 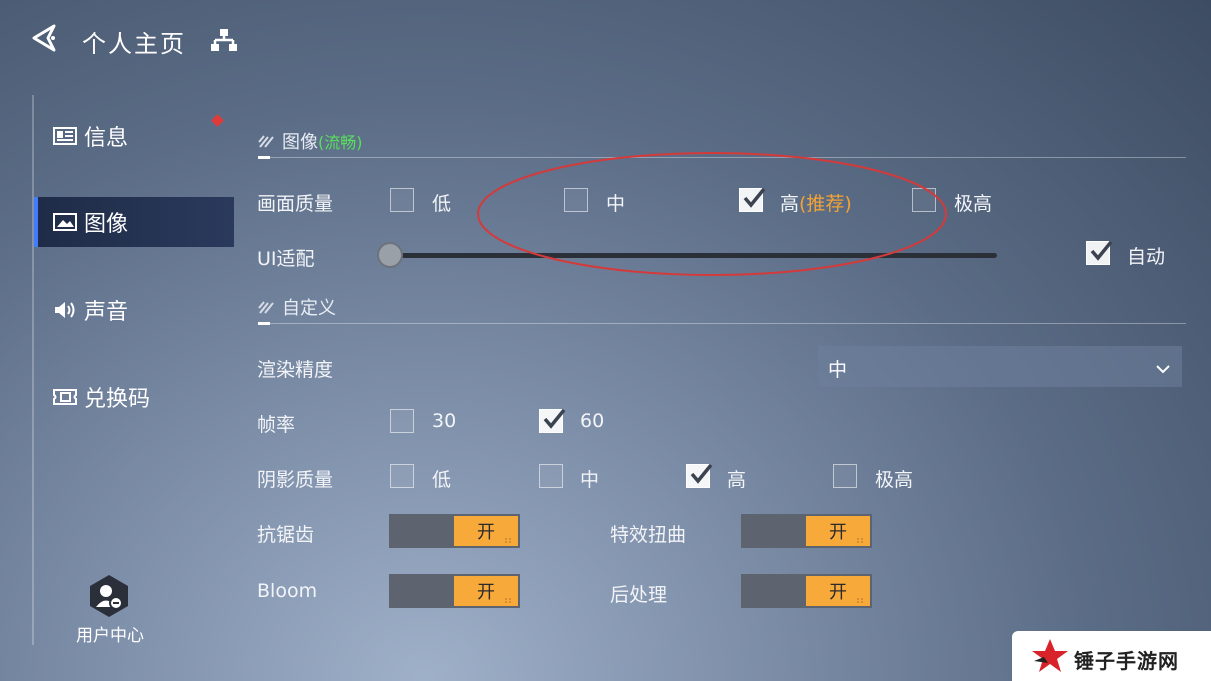 What do you see at coordinates (276, 425) in the screenshot?
I see `framerate-label: 帧率` at bounding box center [276, 425].